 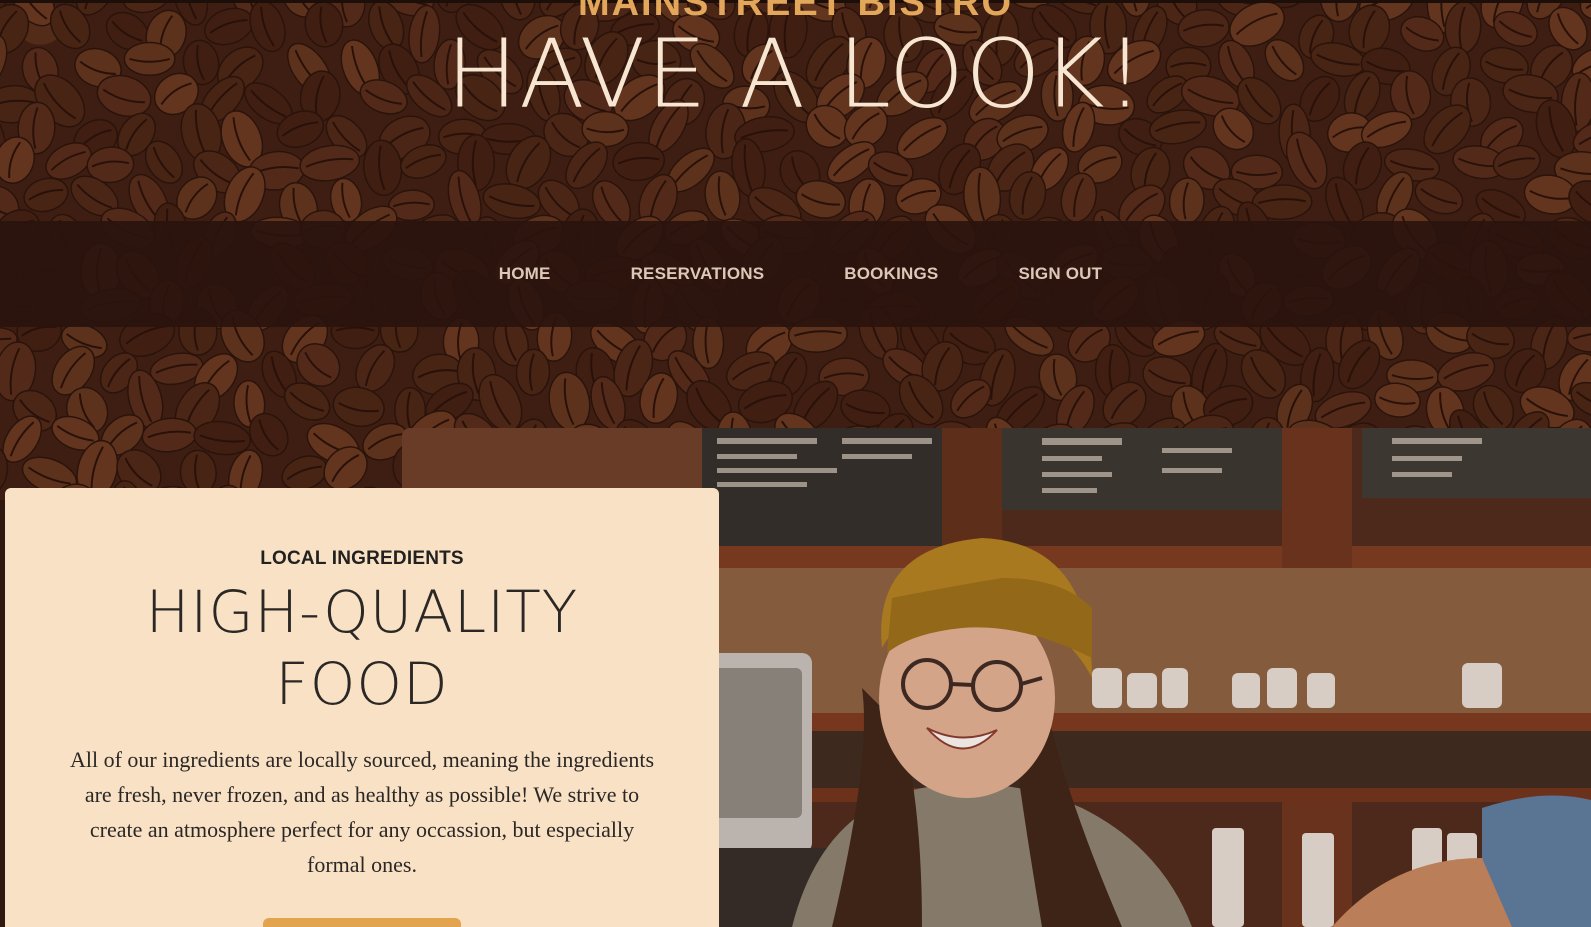 I want to click on intro-heading: HIGH-QUALITY FOOD, so click(x=362, y=648).